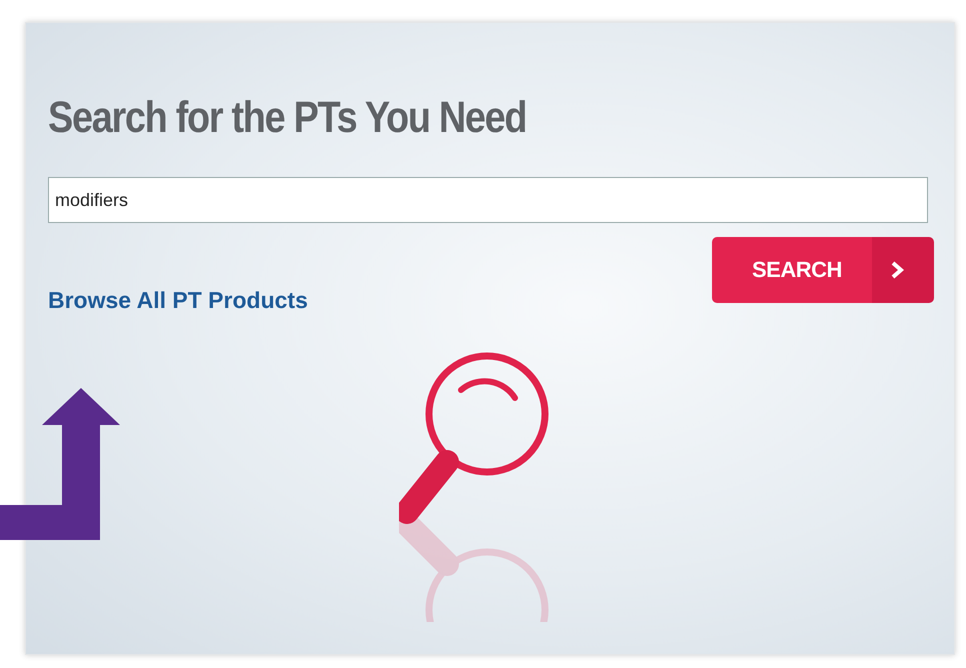  I want to click on browse-link: Browse All PT Products, so click(178, 300).